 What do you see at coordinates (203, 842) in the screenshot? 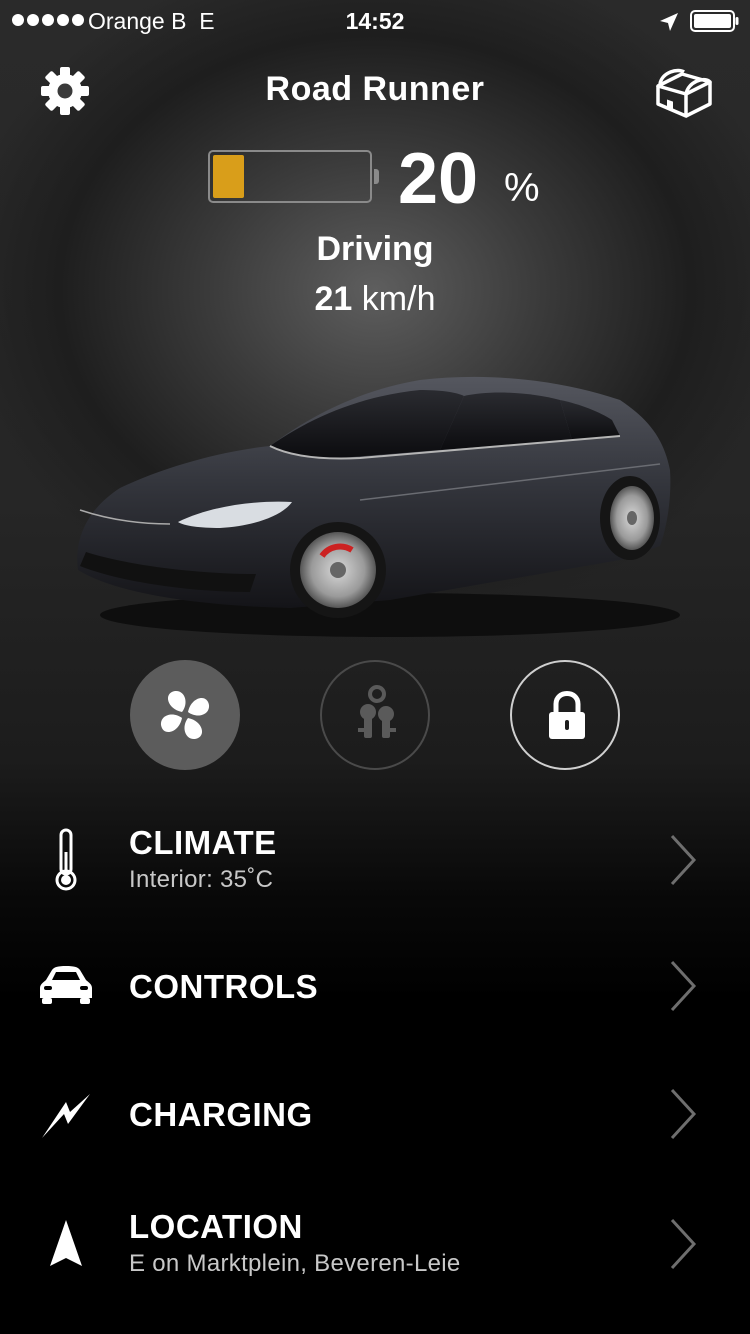
I see `menu-label-climate: CLIMATE` at bounding box center [203, 842].